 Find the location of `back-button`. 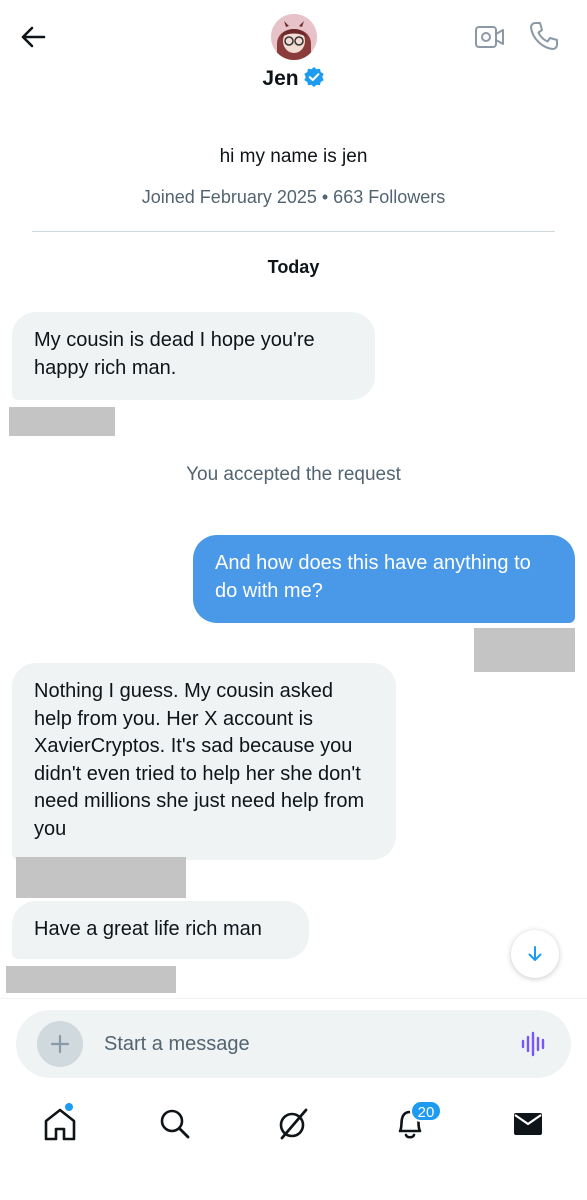

back-button is located at coordinates (33, 37).